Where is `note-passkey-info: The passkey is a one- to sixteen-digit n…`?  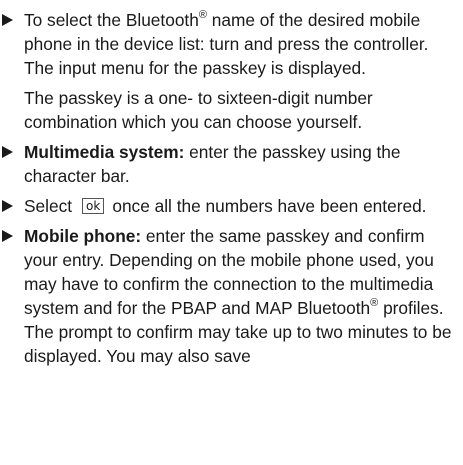
note-passkey-info: The passkey is a one- to sixteen-digit n… is located at coordinates (198, 110).